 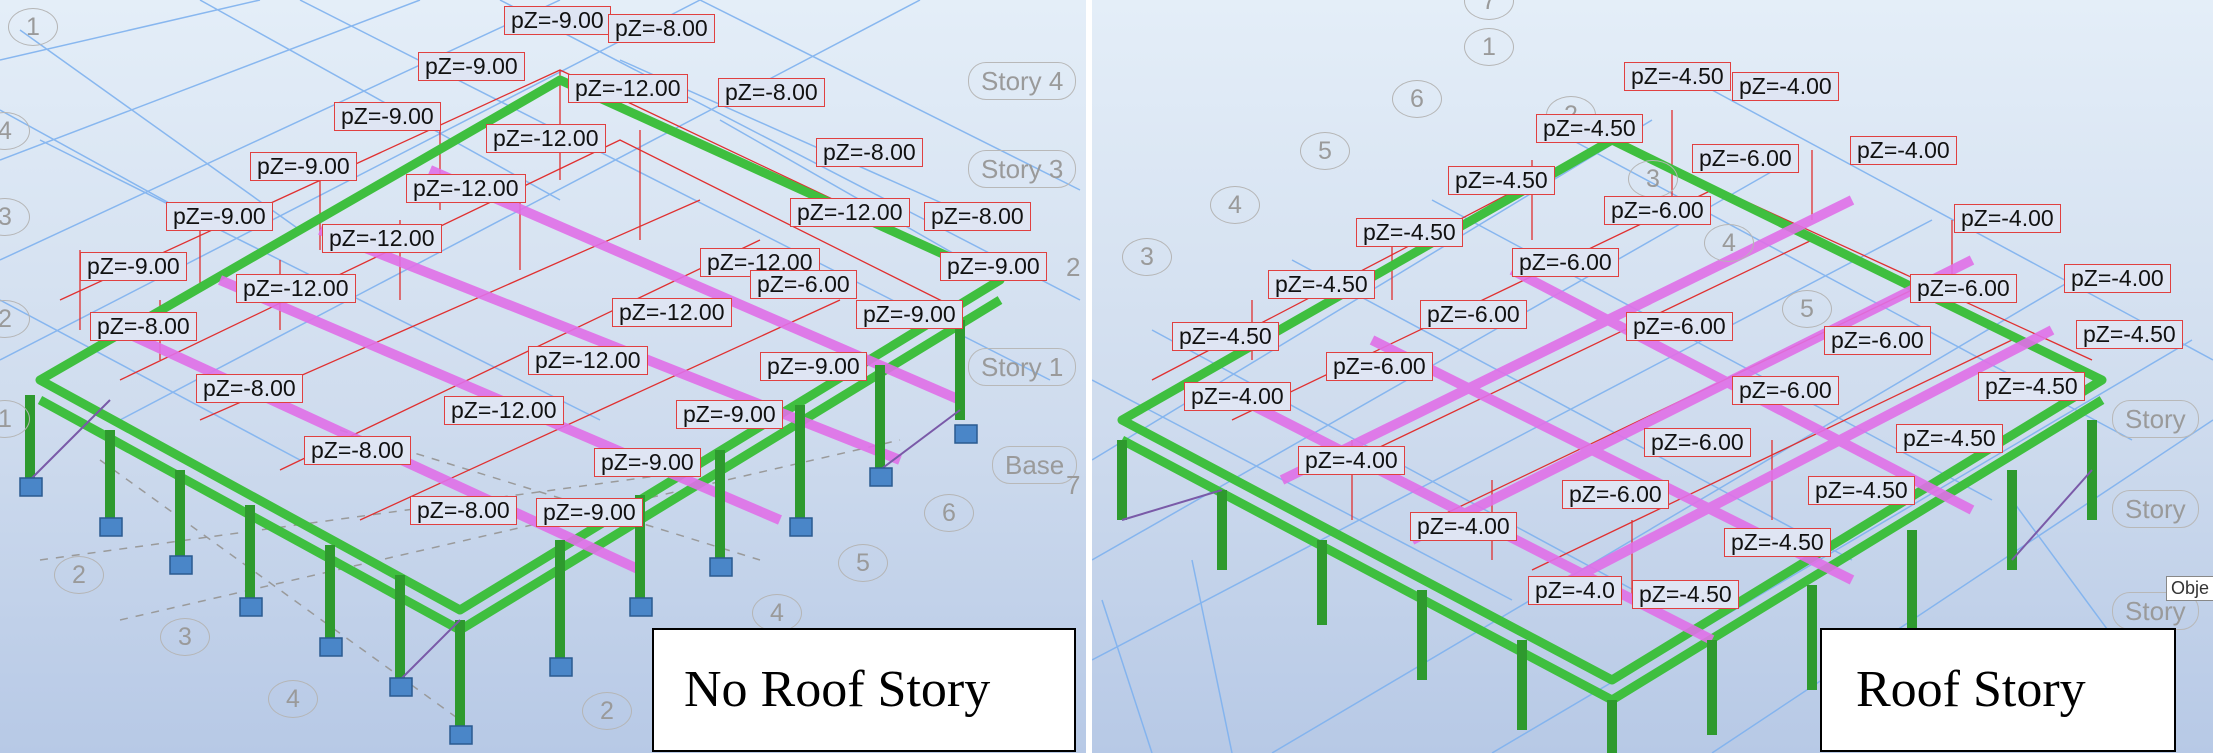 I want to click on story-label: Story 1, so click(x=1022, y=367).